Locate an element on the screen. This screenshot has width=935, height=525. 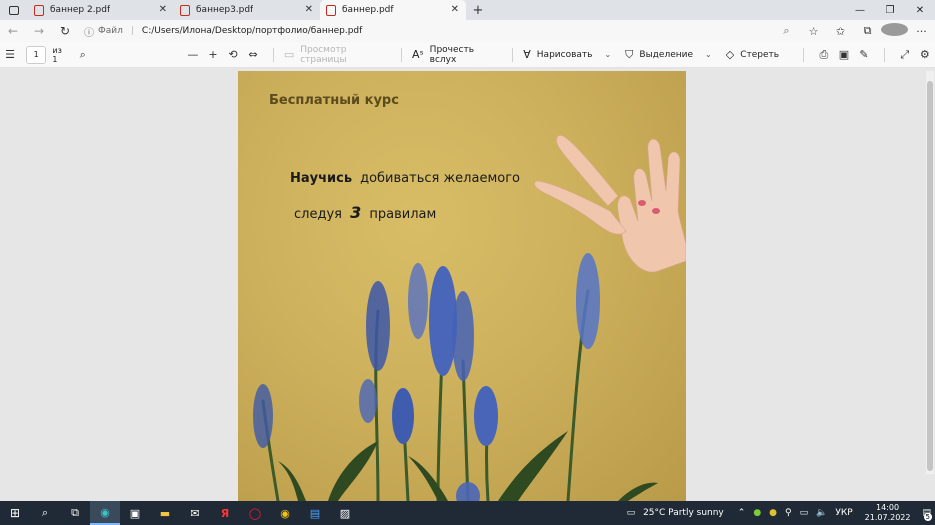
store-icon: ▣ is located at coordinates (135, 513).